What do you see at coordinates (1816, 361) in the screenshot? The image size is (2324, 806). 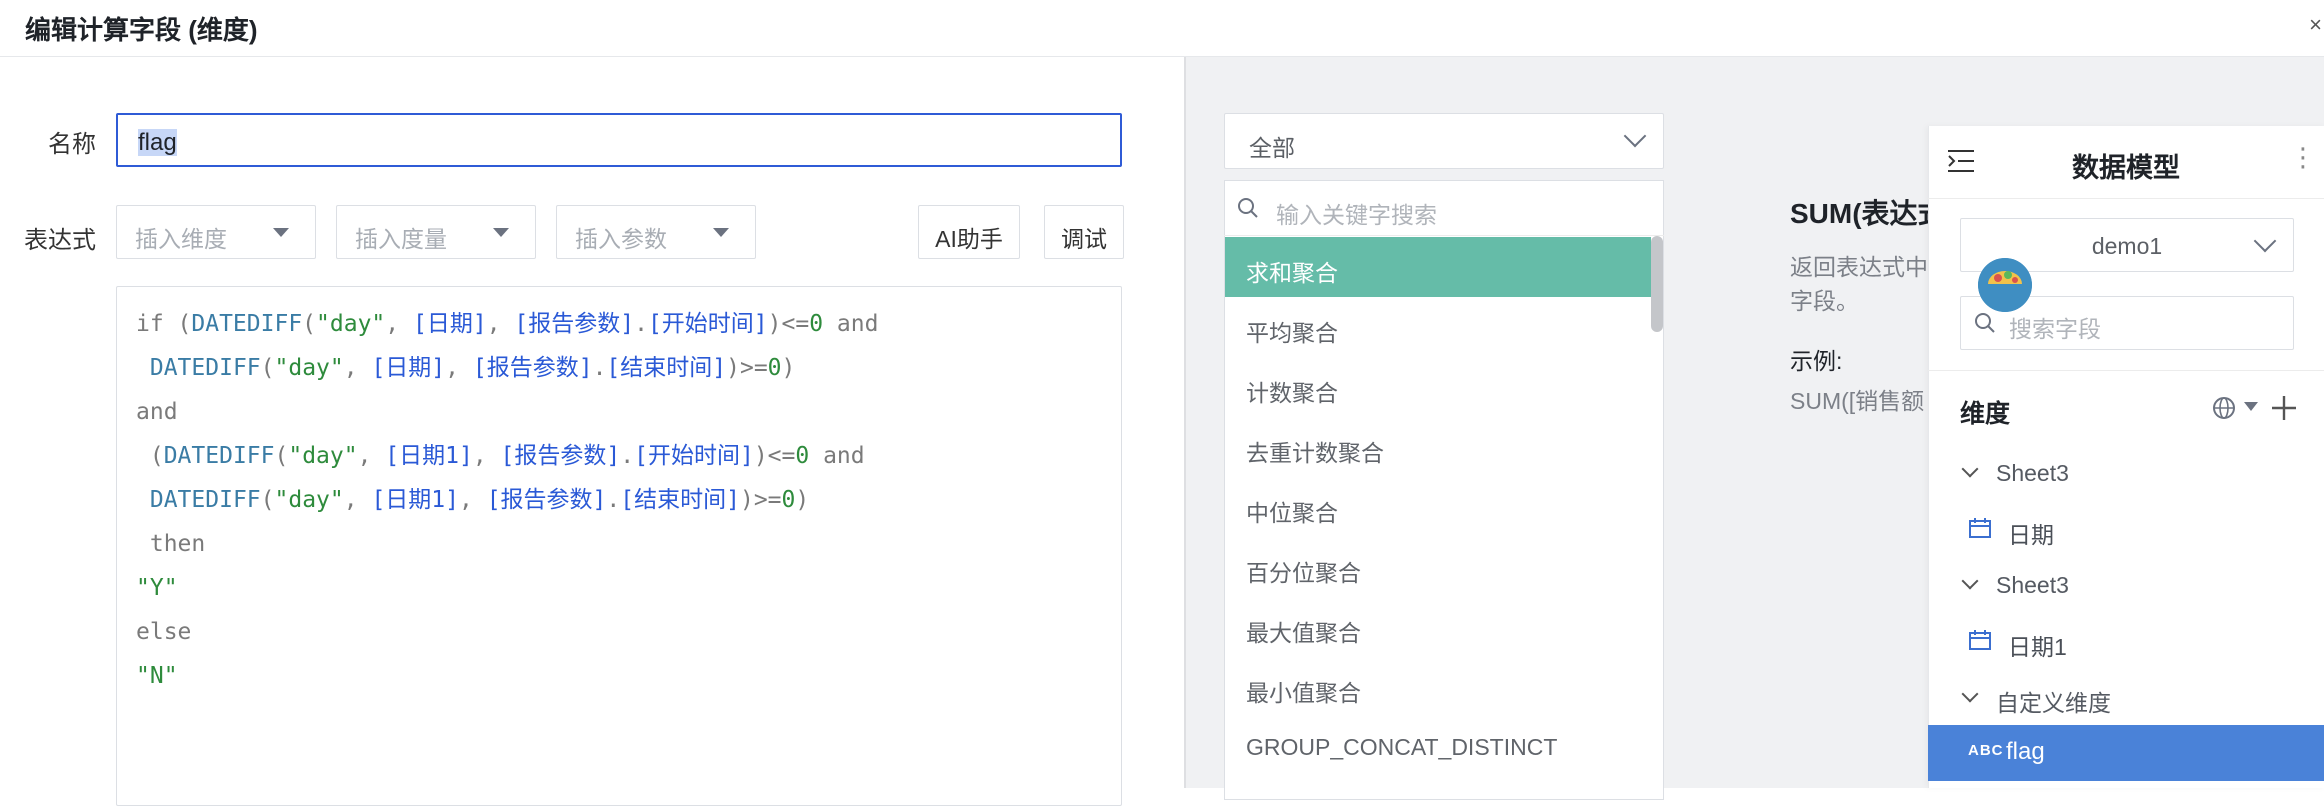 I see `example-label: 示例:` at bounding box center [1816, 361].